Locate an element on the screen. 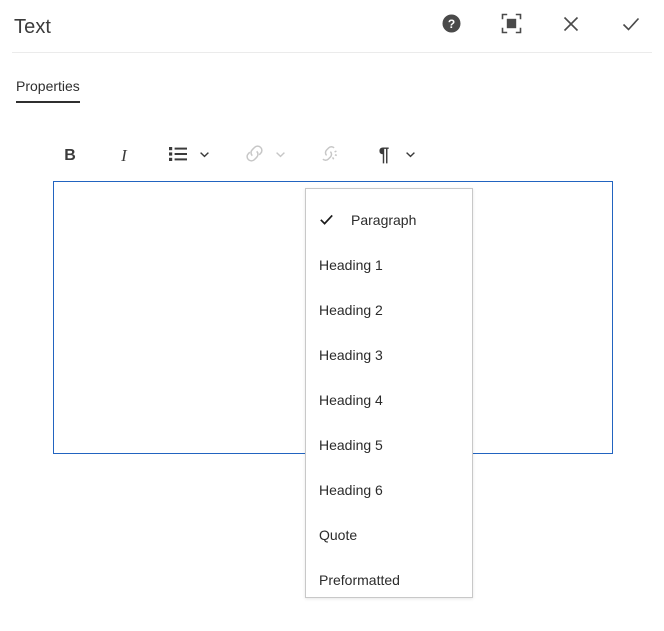 The image size is (664, 631). paragraph-format-button: ¶ is located at coordinates (384, 156).